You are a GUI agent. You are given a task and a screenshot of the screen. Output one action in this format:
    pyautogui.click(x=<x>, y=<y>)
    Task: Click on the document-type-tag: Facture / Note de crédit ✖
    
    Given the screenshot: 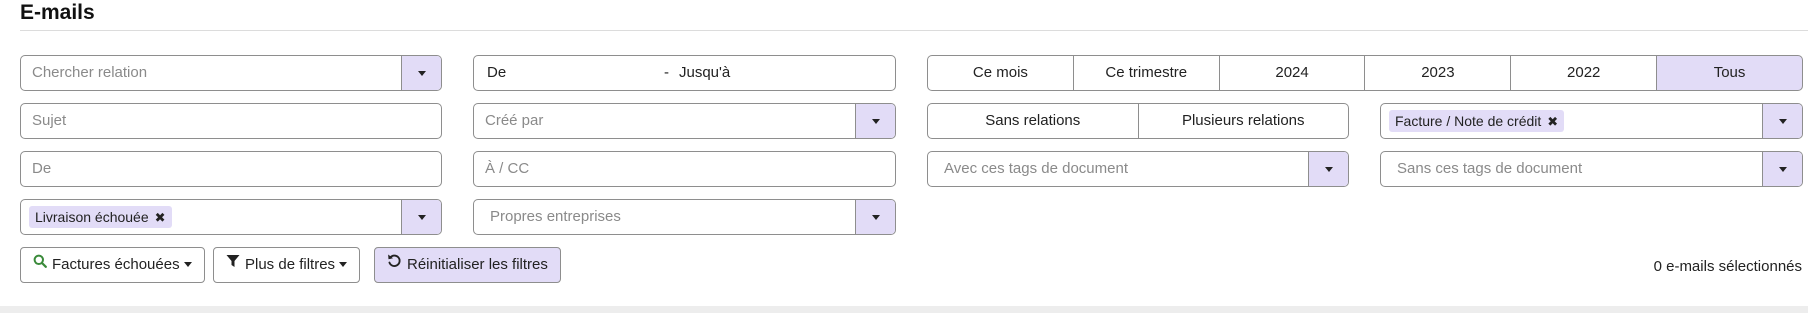 What is the action you would take?
    pyautogui.click(x=1477, y=121)
    